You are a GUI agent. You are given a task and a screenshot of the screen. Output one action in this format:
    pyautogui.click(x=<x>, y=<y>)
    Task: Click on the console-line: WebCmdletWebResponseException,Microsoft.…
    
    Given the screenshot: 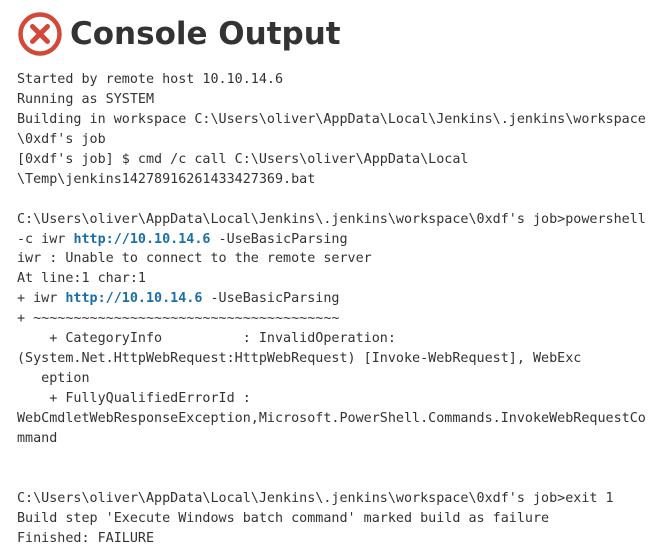 What is the action you would take?
    pyautogui.click(x=337, y=419)
    